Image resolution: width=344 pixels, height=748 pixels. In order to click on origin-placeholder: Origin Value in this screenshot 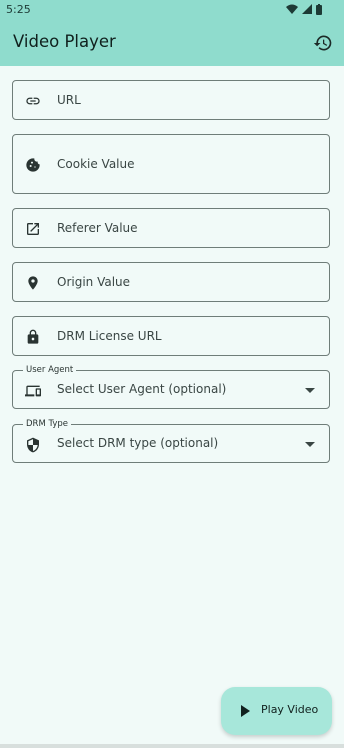, I will do `click(94, 282)`.